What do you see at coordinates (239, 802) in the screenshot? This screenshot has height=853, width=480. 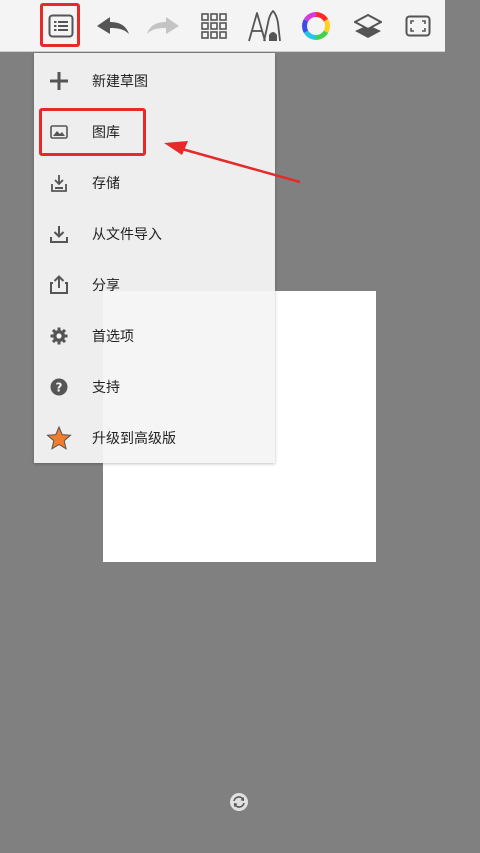 I see `sync-icon` at bounding box center [239, 802].